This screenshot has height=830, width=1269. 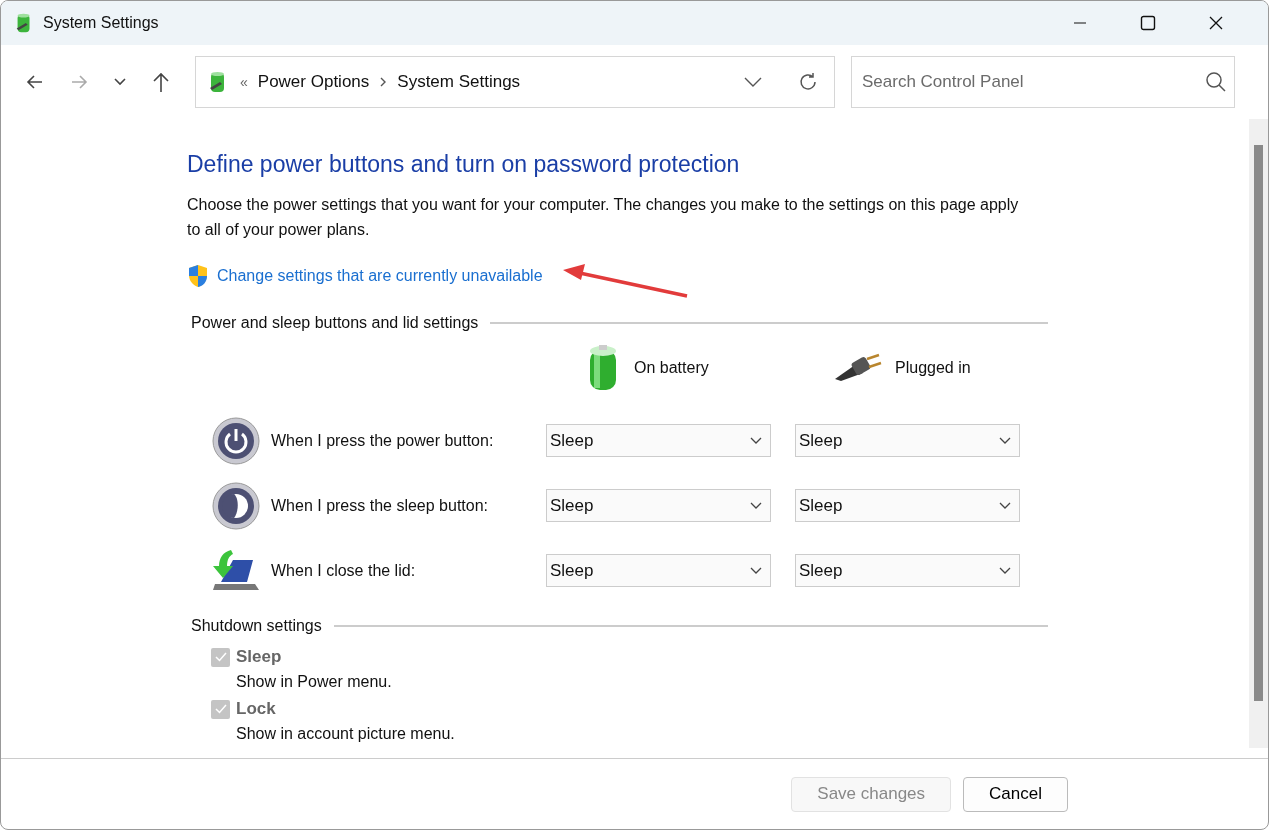 I want to click on checkbox-label: Lock, so click(x=256, y=709).